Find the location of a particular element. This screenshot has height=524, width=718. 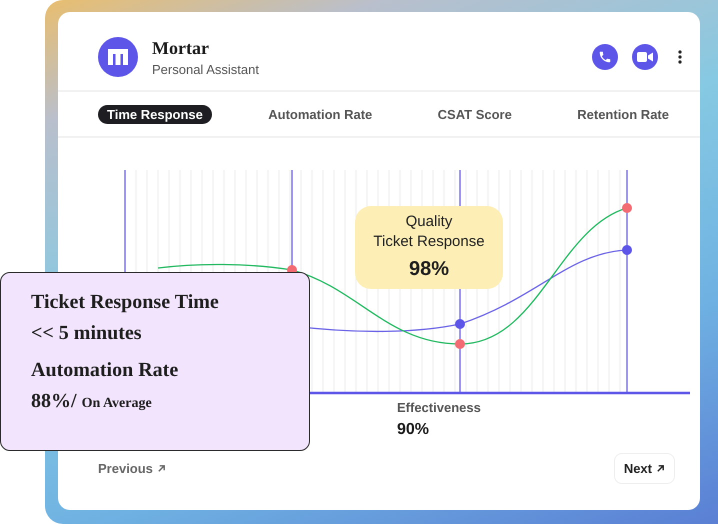

phone-button is located at coordinates (605, 57).